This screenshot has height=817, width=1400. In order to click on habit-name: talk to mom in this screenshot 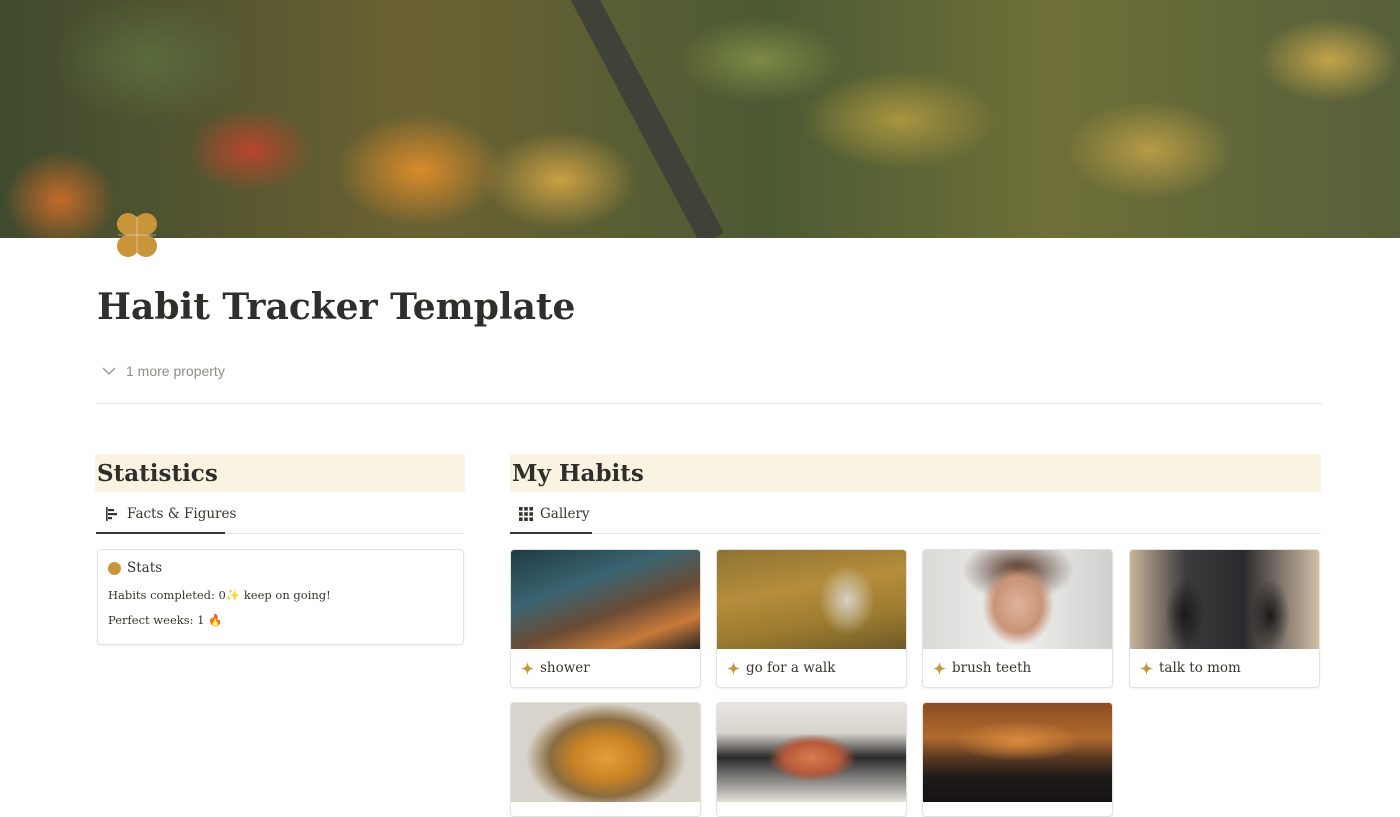, I will do `click(1200, 668)`.